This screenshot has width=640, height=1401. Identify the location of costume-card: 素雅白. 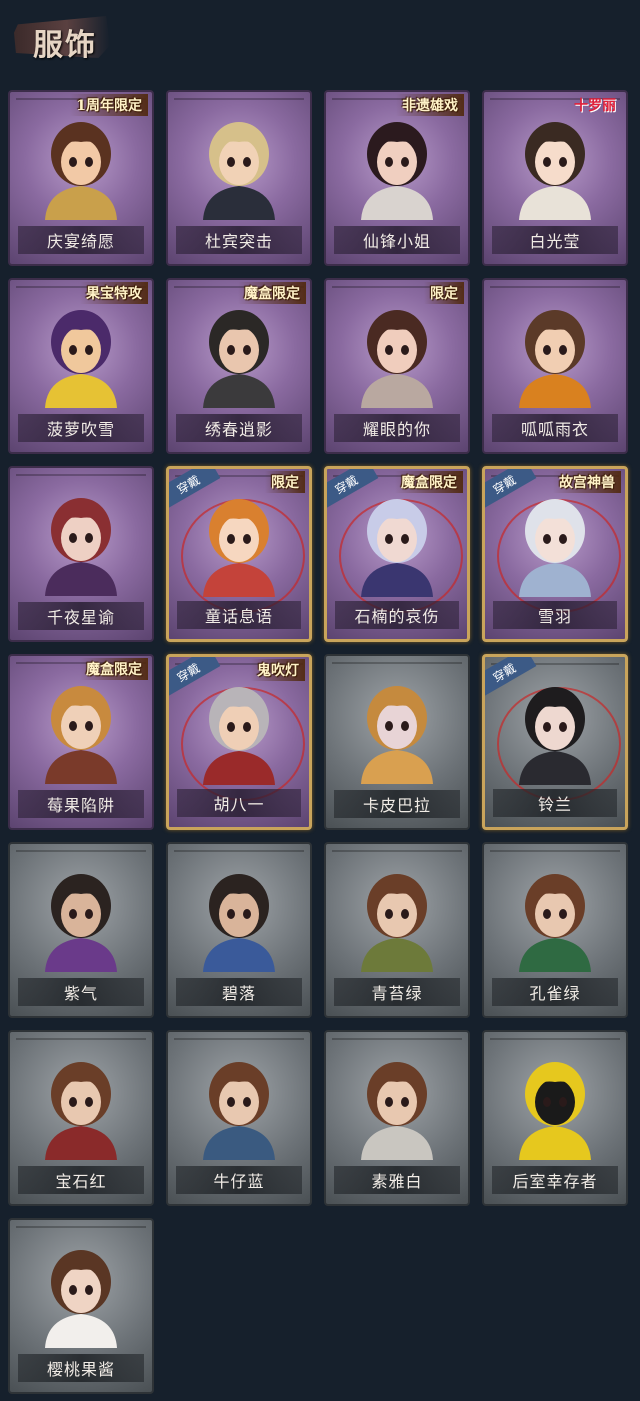
(397, 1118).